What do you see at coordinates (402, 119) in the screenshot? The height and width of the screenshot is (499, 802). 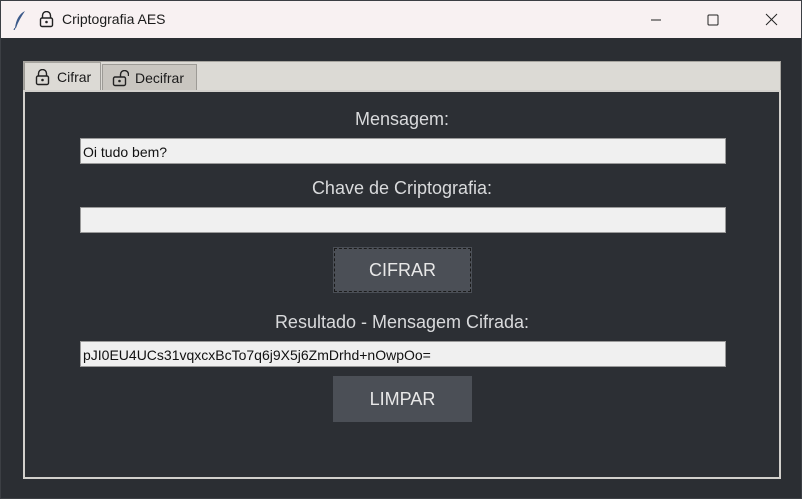 I see `message-label: Mensagem:` at bounding box center [402, 119].